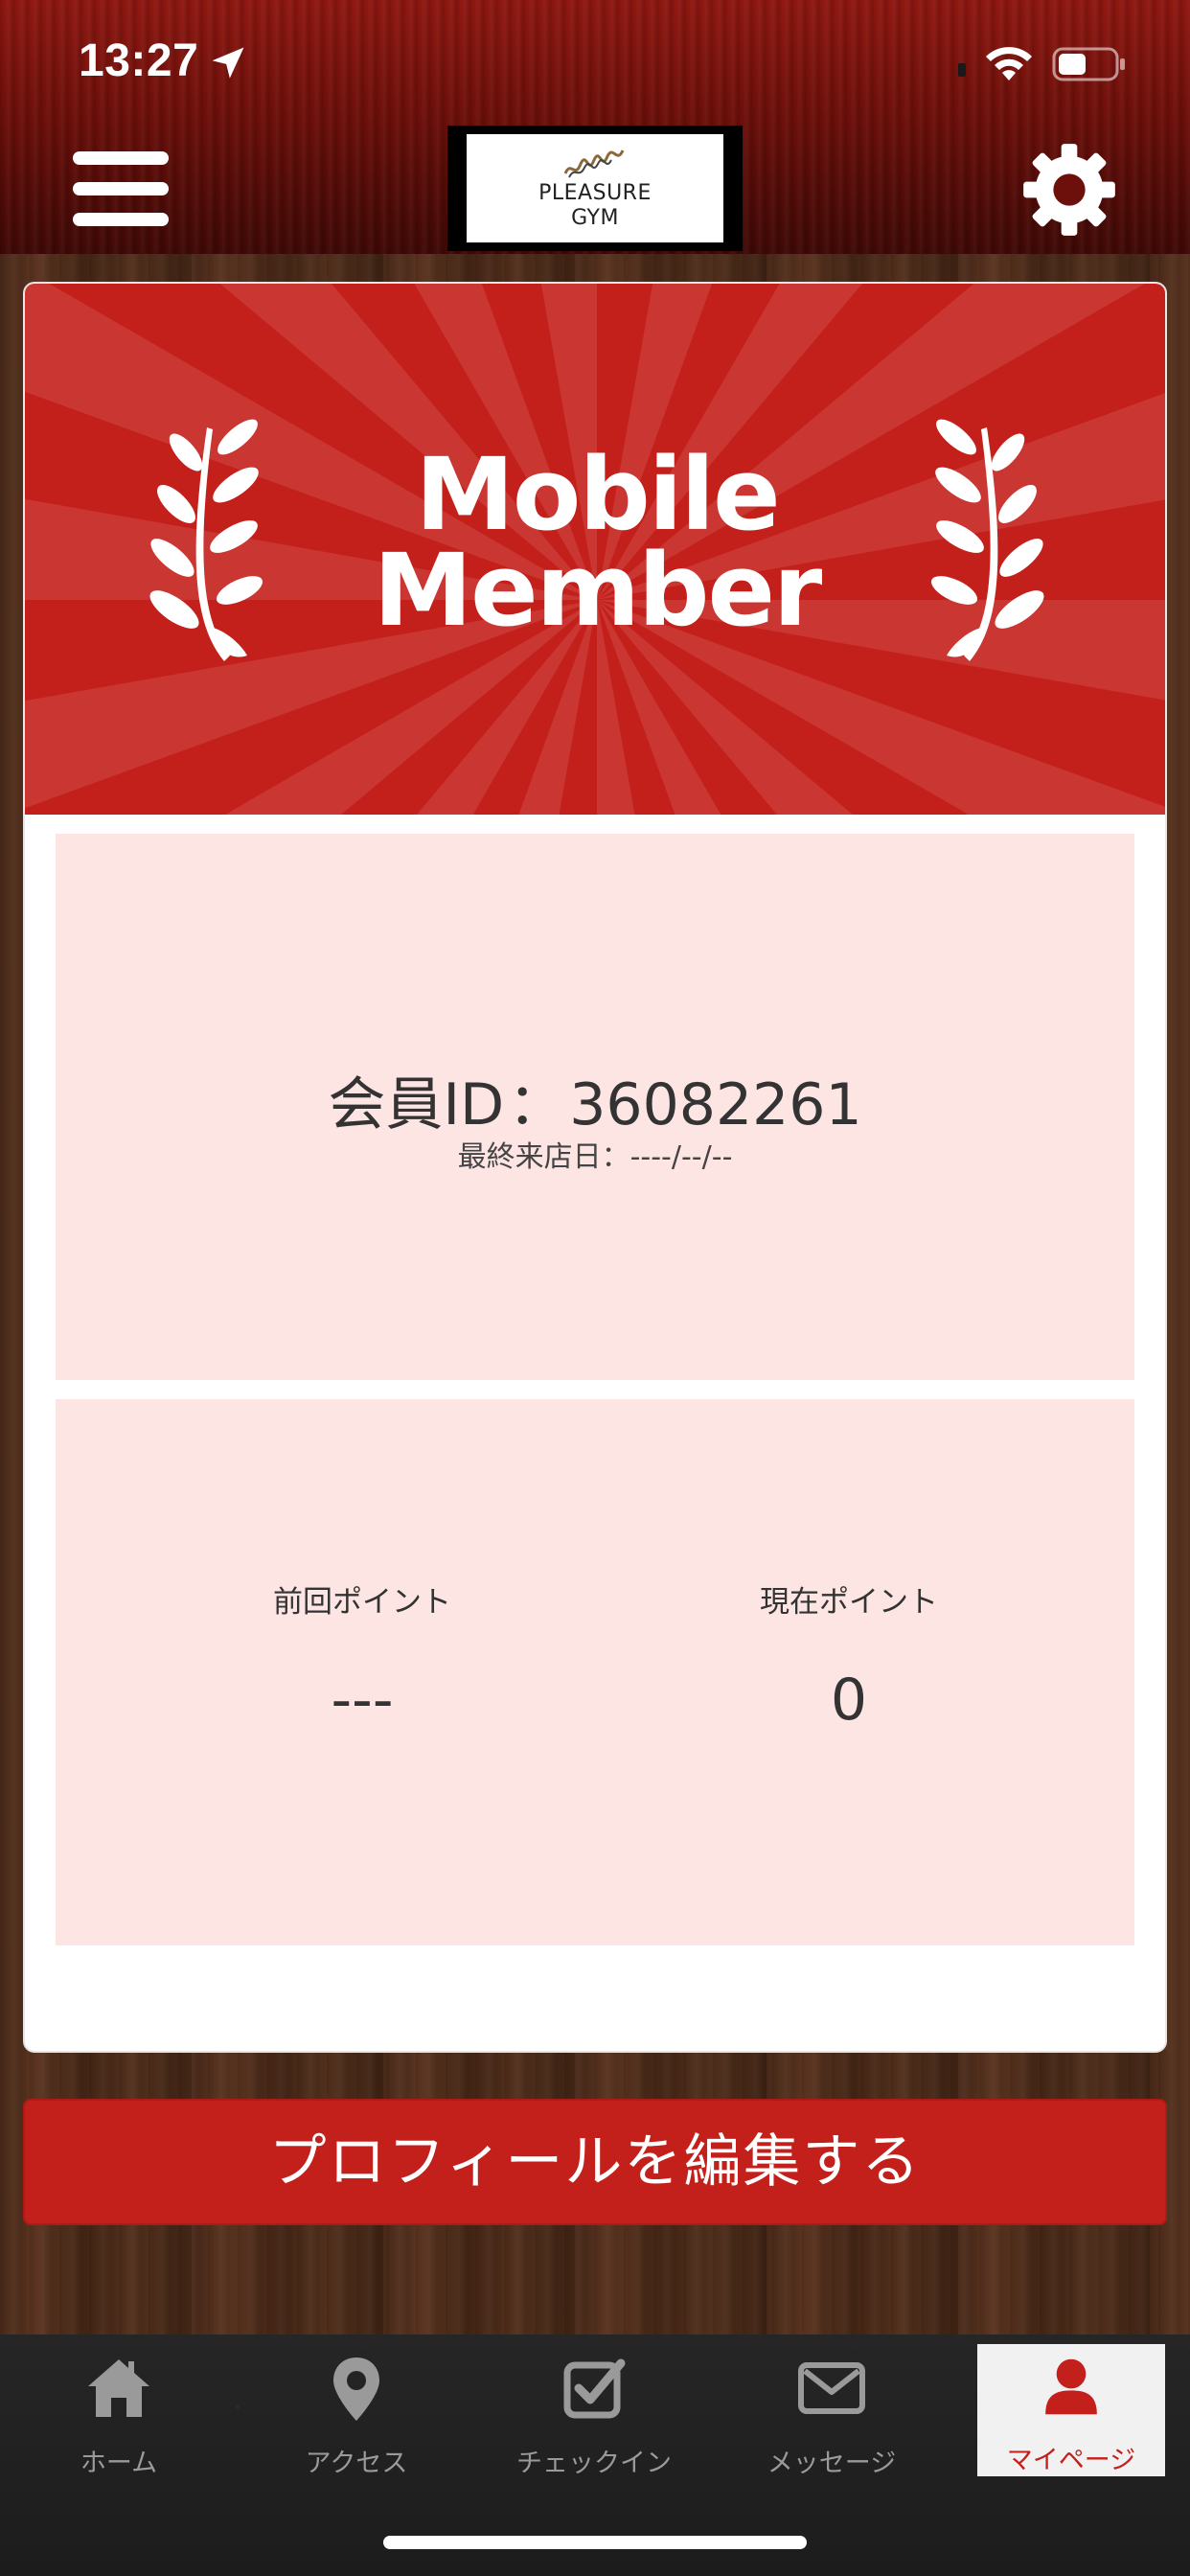 The width and height of the screenshot is (1190, 2576). What do you see at coordinates (119, 2463) in the screenshot?
I see `tab-home-label: ホーム` at bounding box center [119, 2463].